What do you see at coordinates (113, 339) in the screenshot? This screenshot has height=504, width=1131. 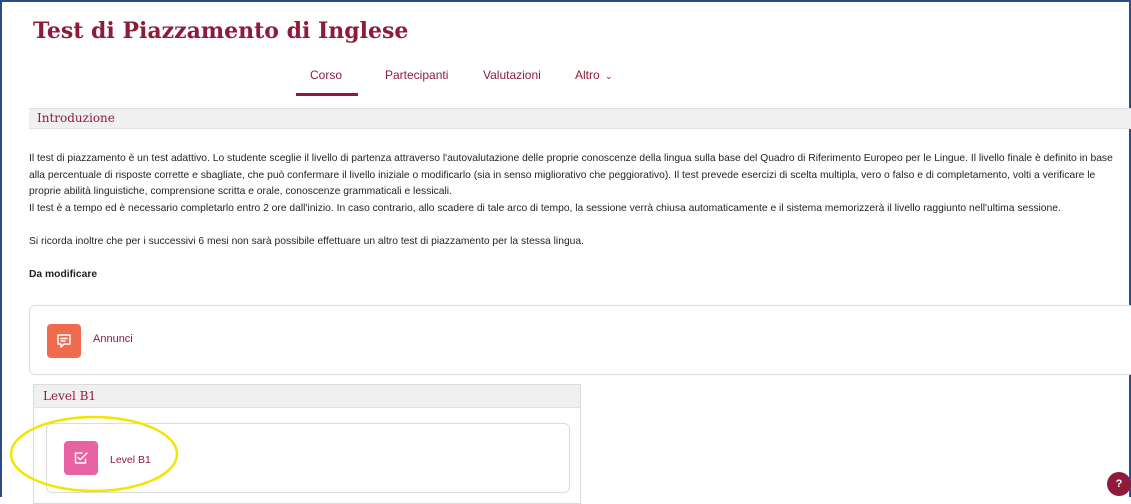 I see `activity-link-announcements: Annunci` at bounding box center [113, 339].